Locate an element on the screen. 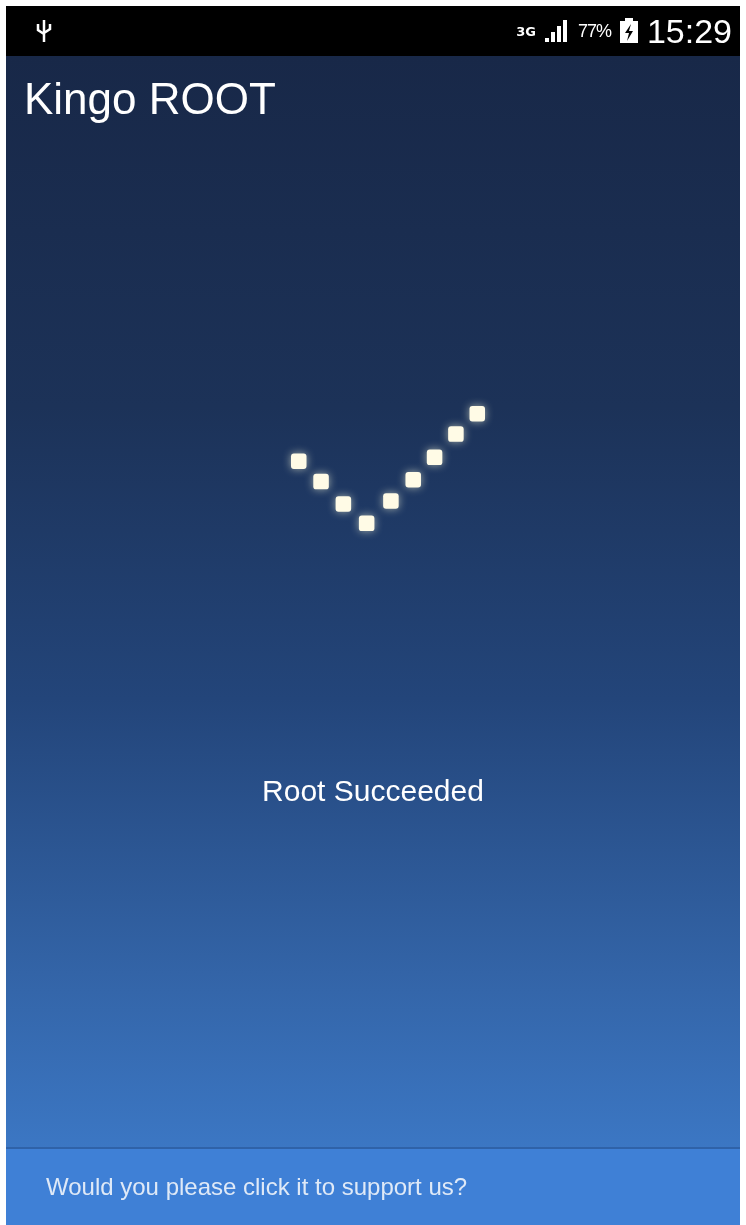 This screenshot has width=746, height=1225. app-title: Kingo ROOT is located at coordinates (150, 98).